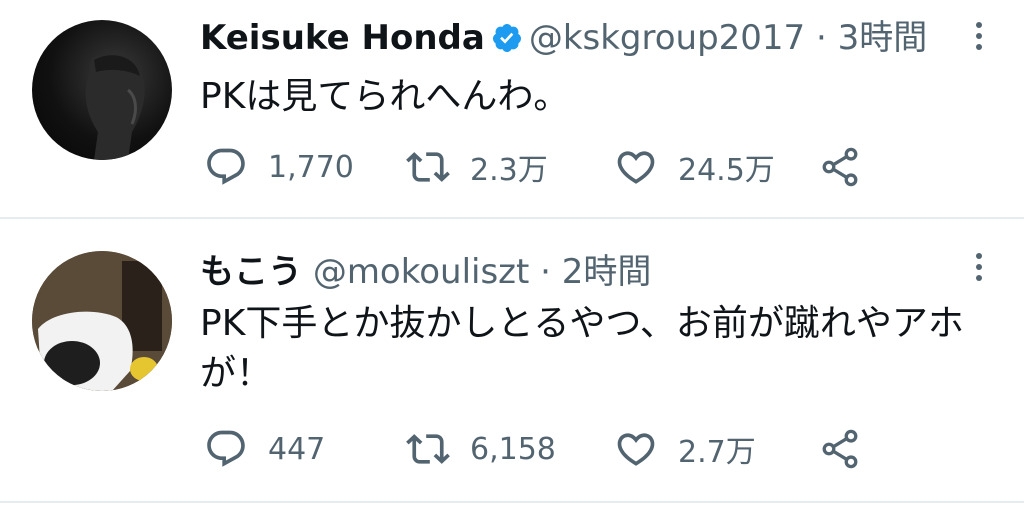 This screenshot has height=506, width=1024. What do you see at coordinates (342, 38) in the screenshot?
I see `display-name: Keisuke Honda` at bounding box center [342, 38].